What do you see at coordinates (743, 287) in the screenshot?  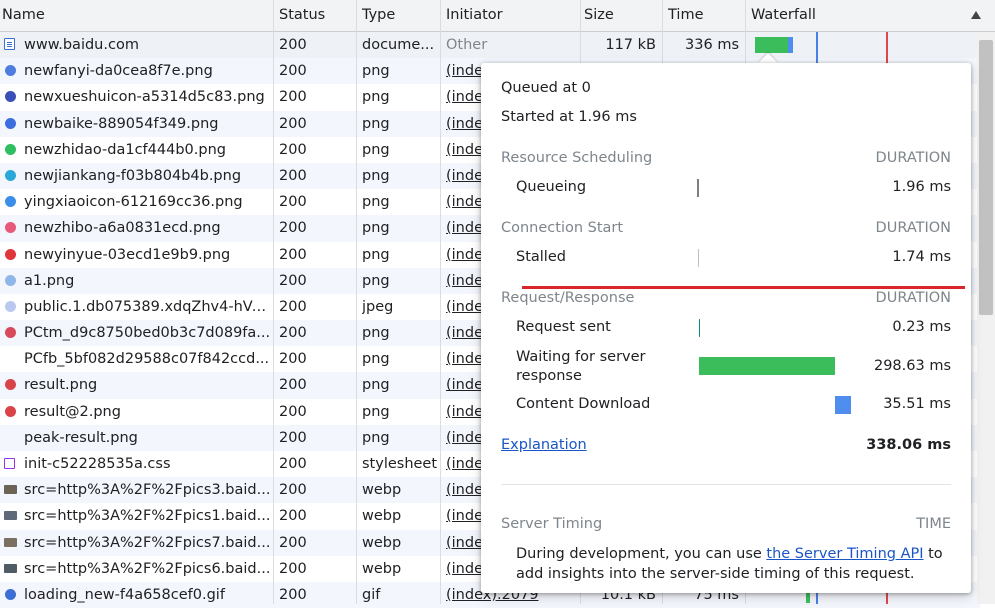 I see `annotation-underline` at bounding box center [743, 287].